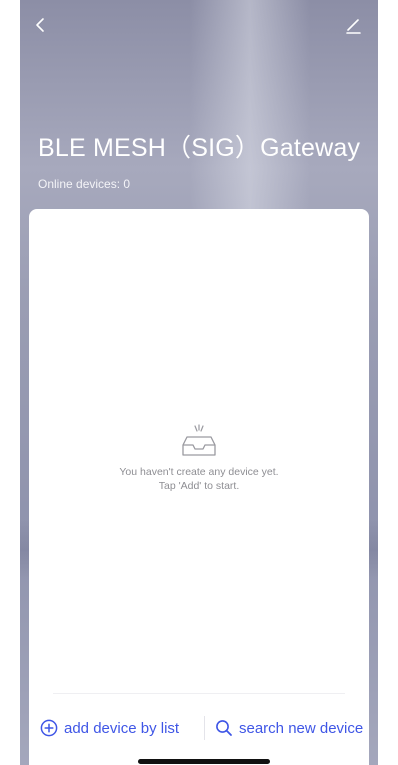  I want to click on edit-button, so click(353, 25).